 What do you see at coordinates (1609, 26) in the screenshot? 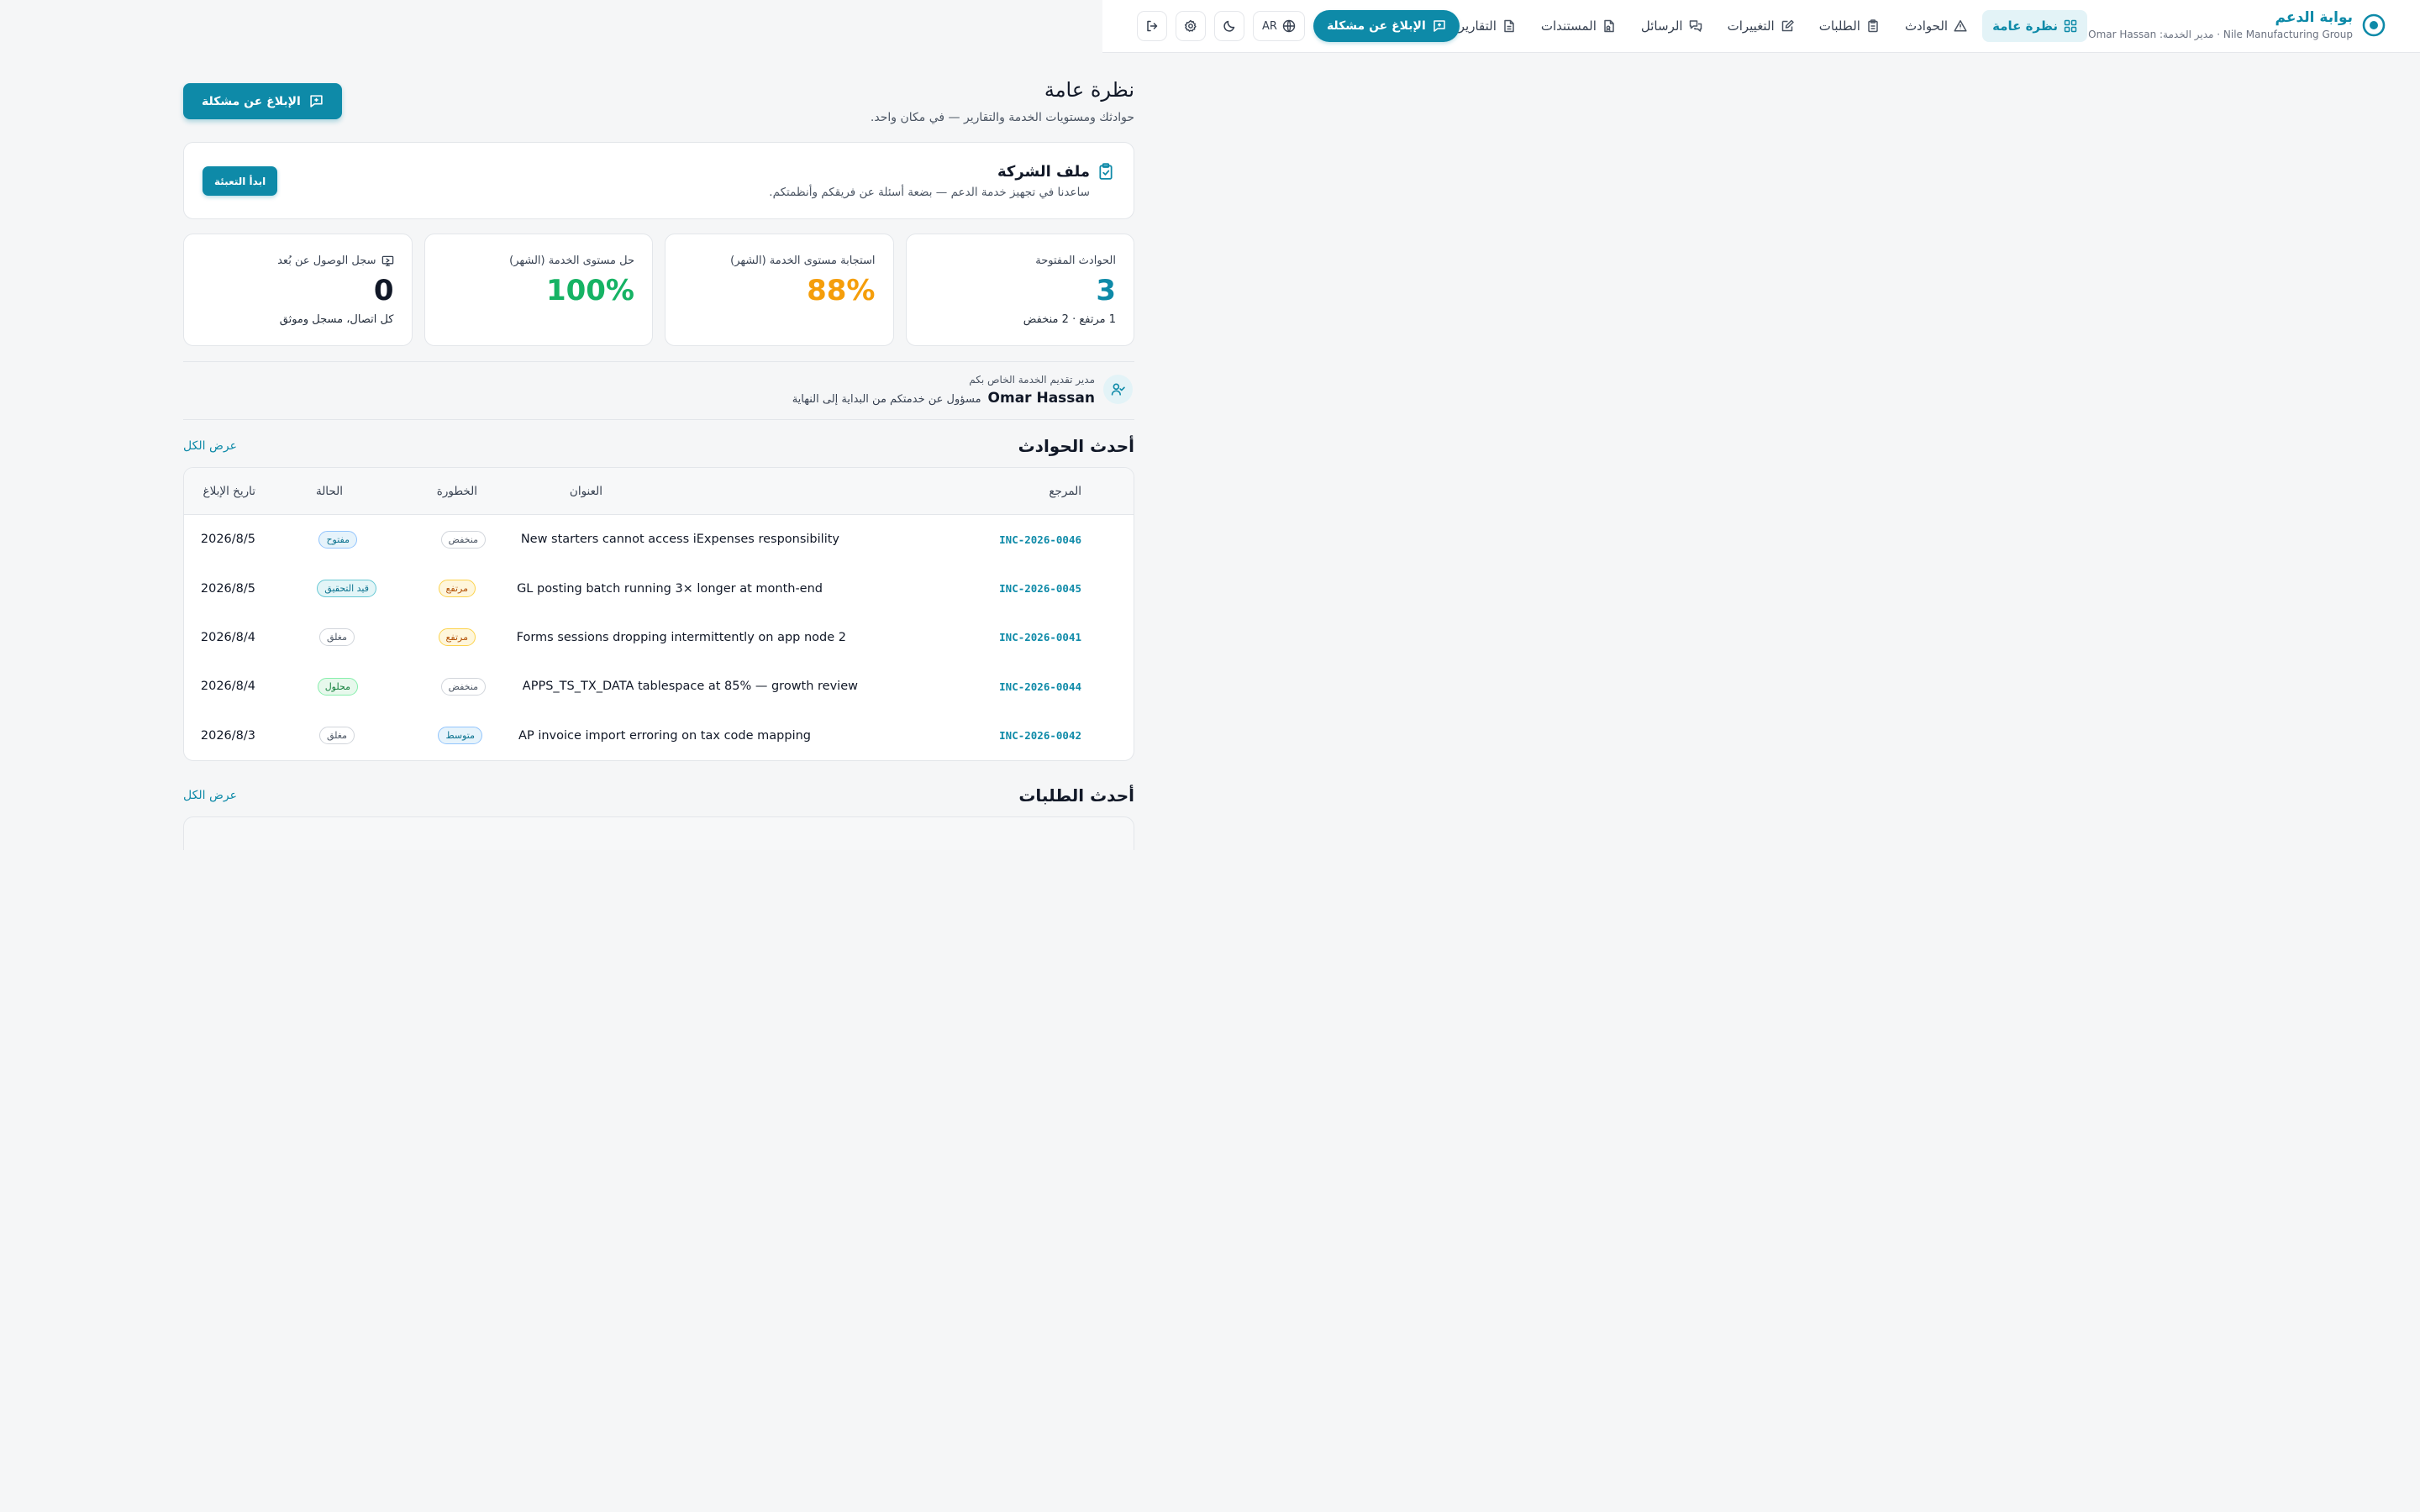
I see `file-icon` at bounding box center [1609, 26].